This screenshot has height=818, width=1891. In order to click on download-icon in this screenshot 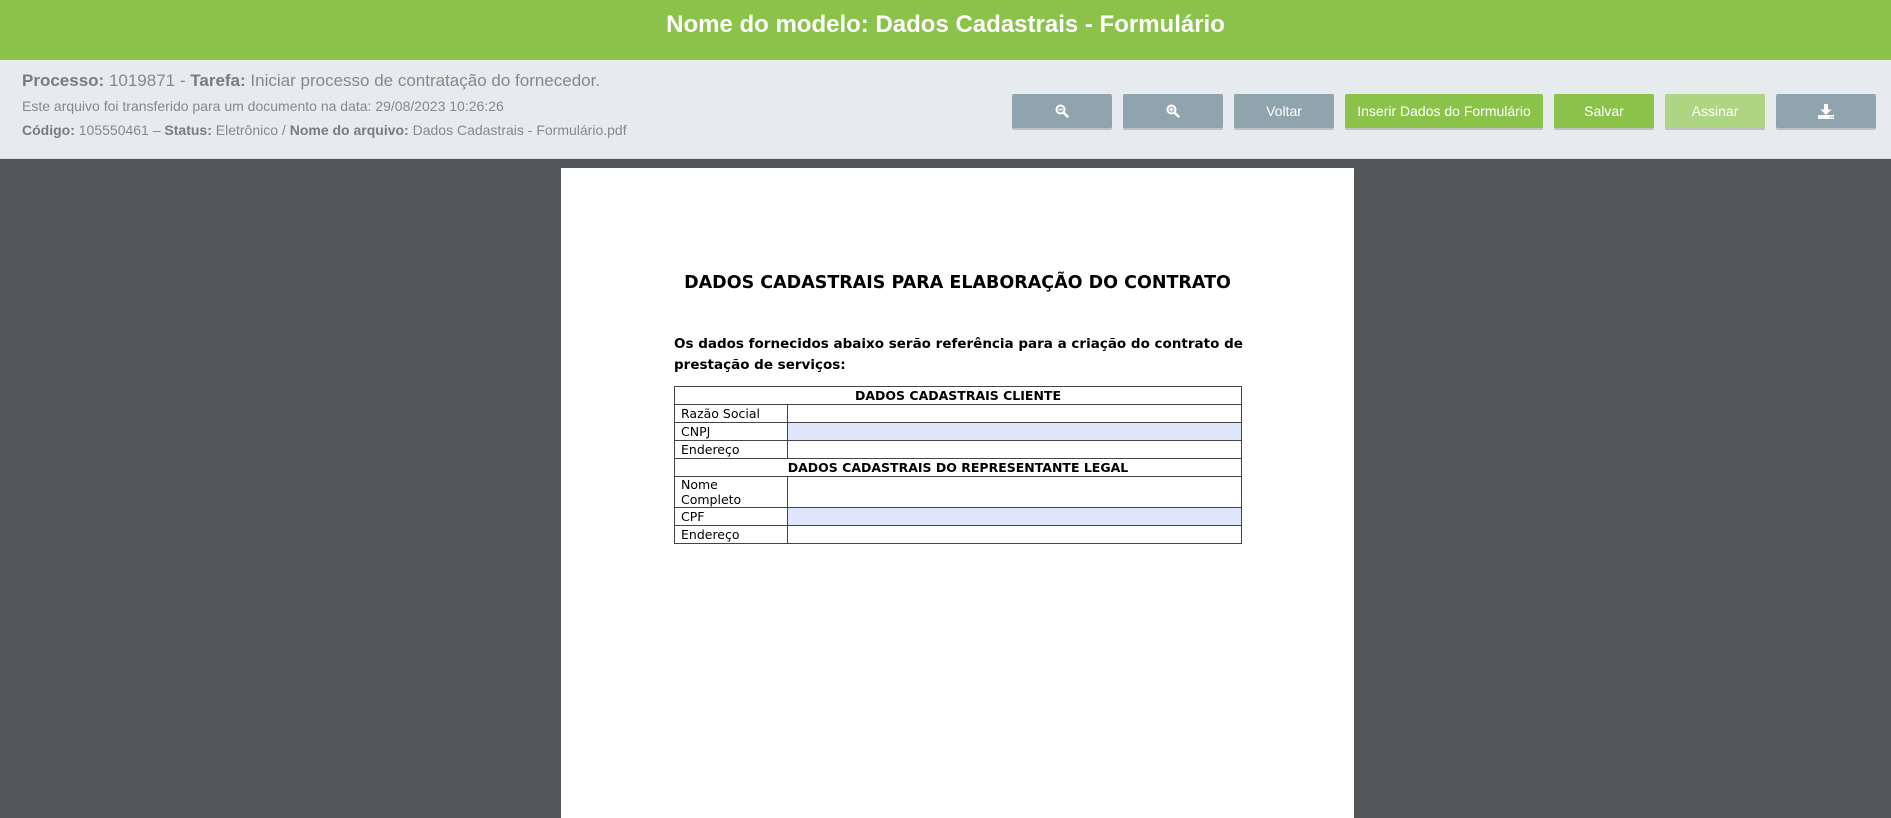, I will do `click(1826, 111)`.